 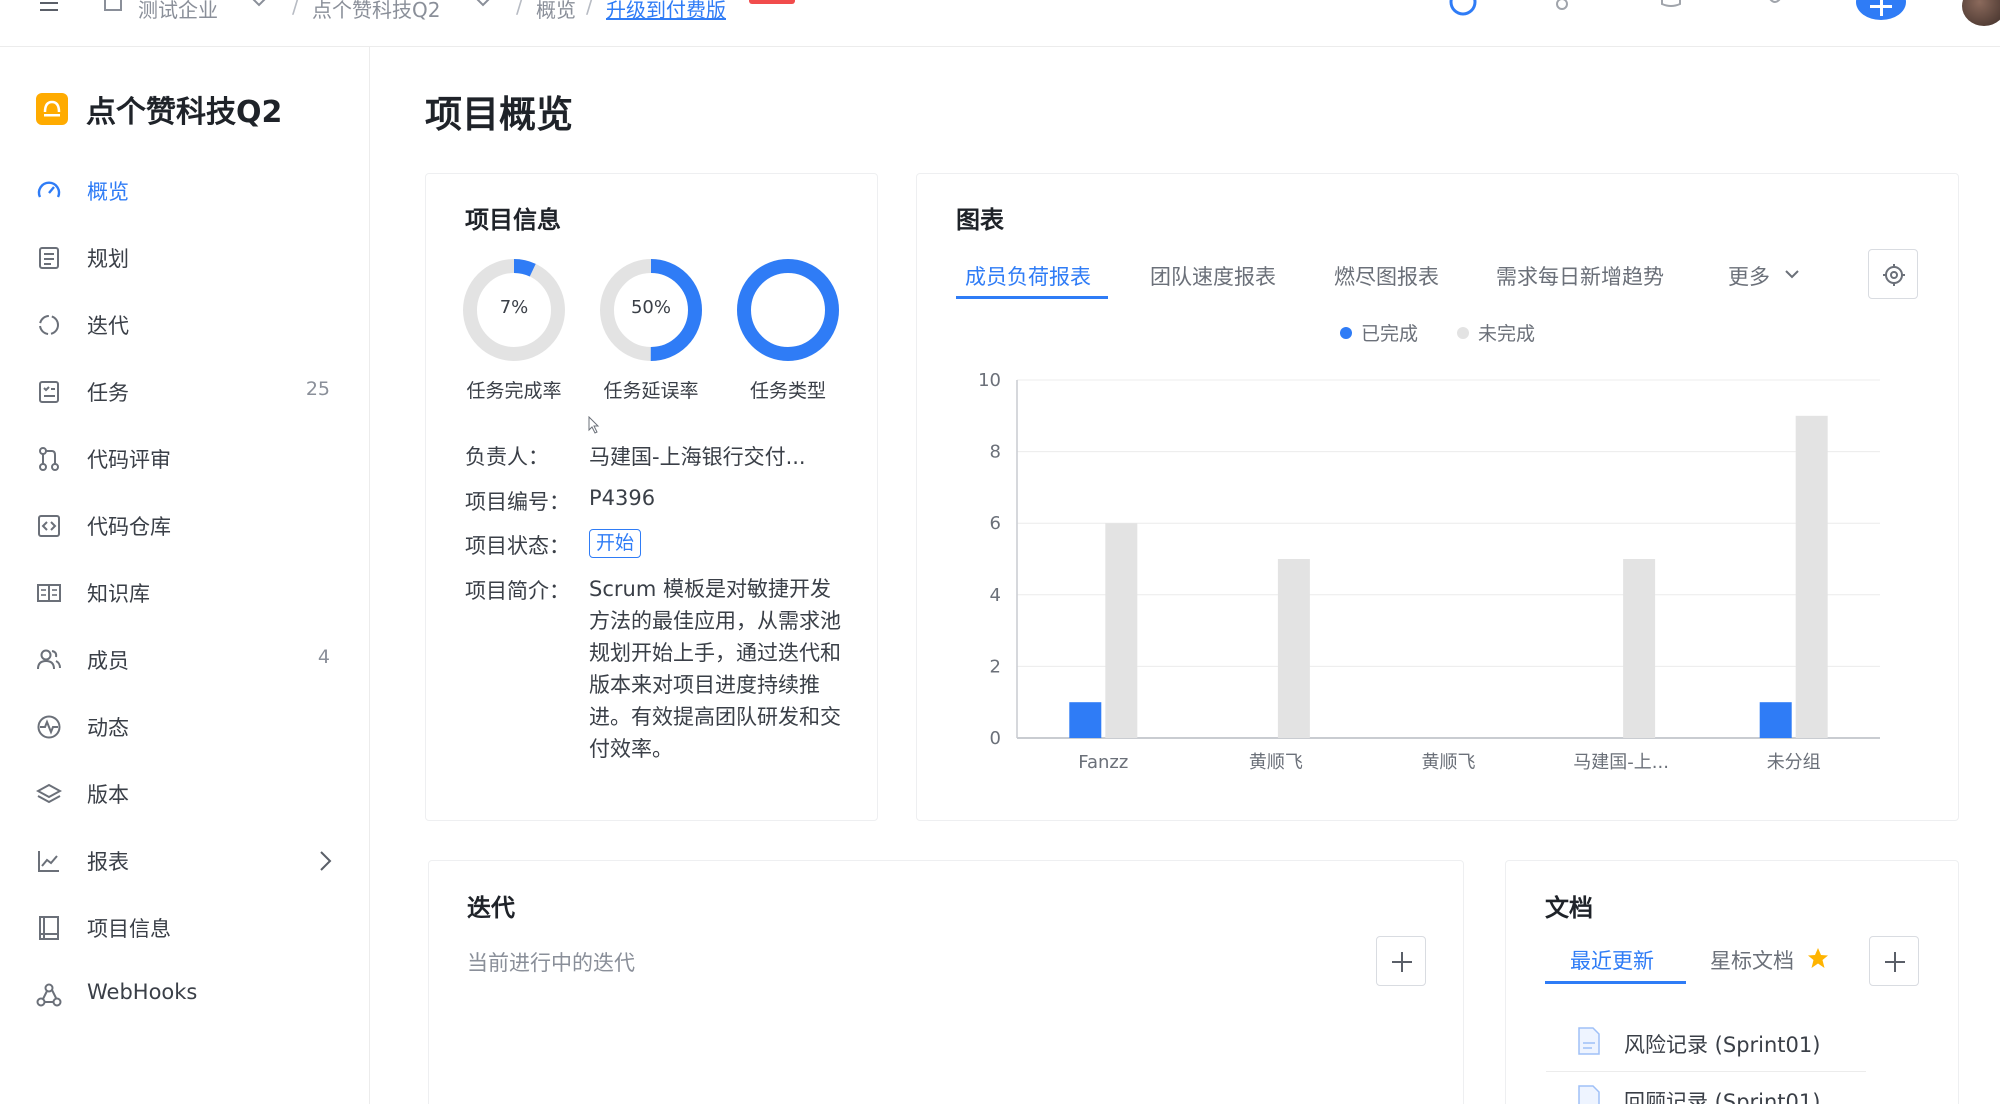 What do you see at coordinates (185, 257) in the screenshot?
I see `sidebar-item-planning: 规划` at bounding box center [185, 257].